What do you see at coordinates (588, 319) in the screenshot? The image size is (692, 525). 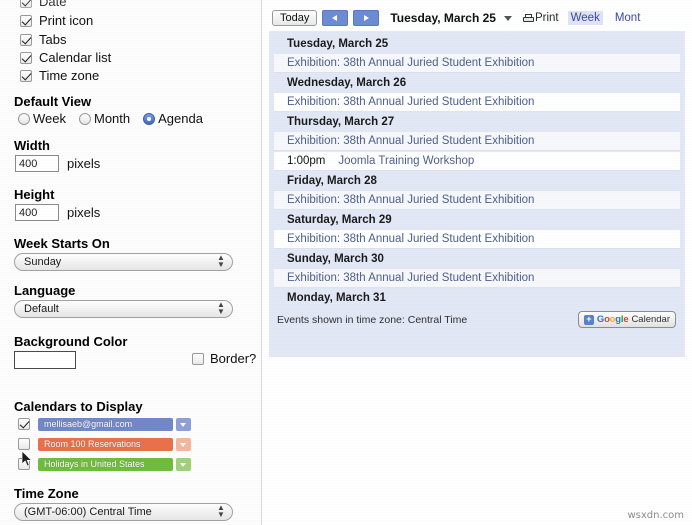 I see `plus-icon: +` at bounding box center [588, 319].